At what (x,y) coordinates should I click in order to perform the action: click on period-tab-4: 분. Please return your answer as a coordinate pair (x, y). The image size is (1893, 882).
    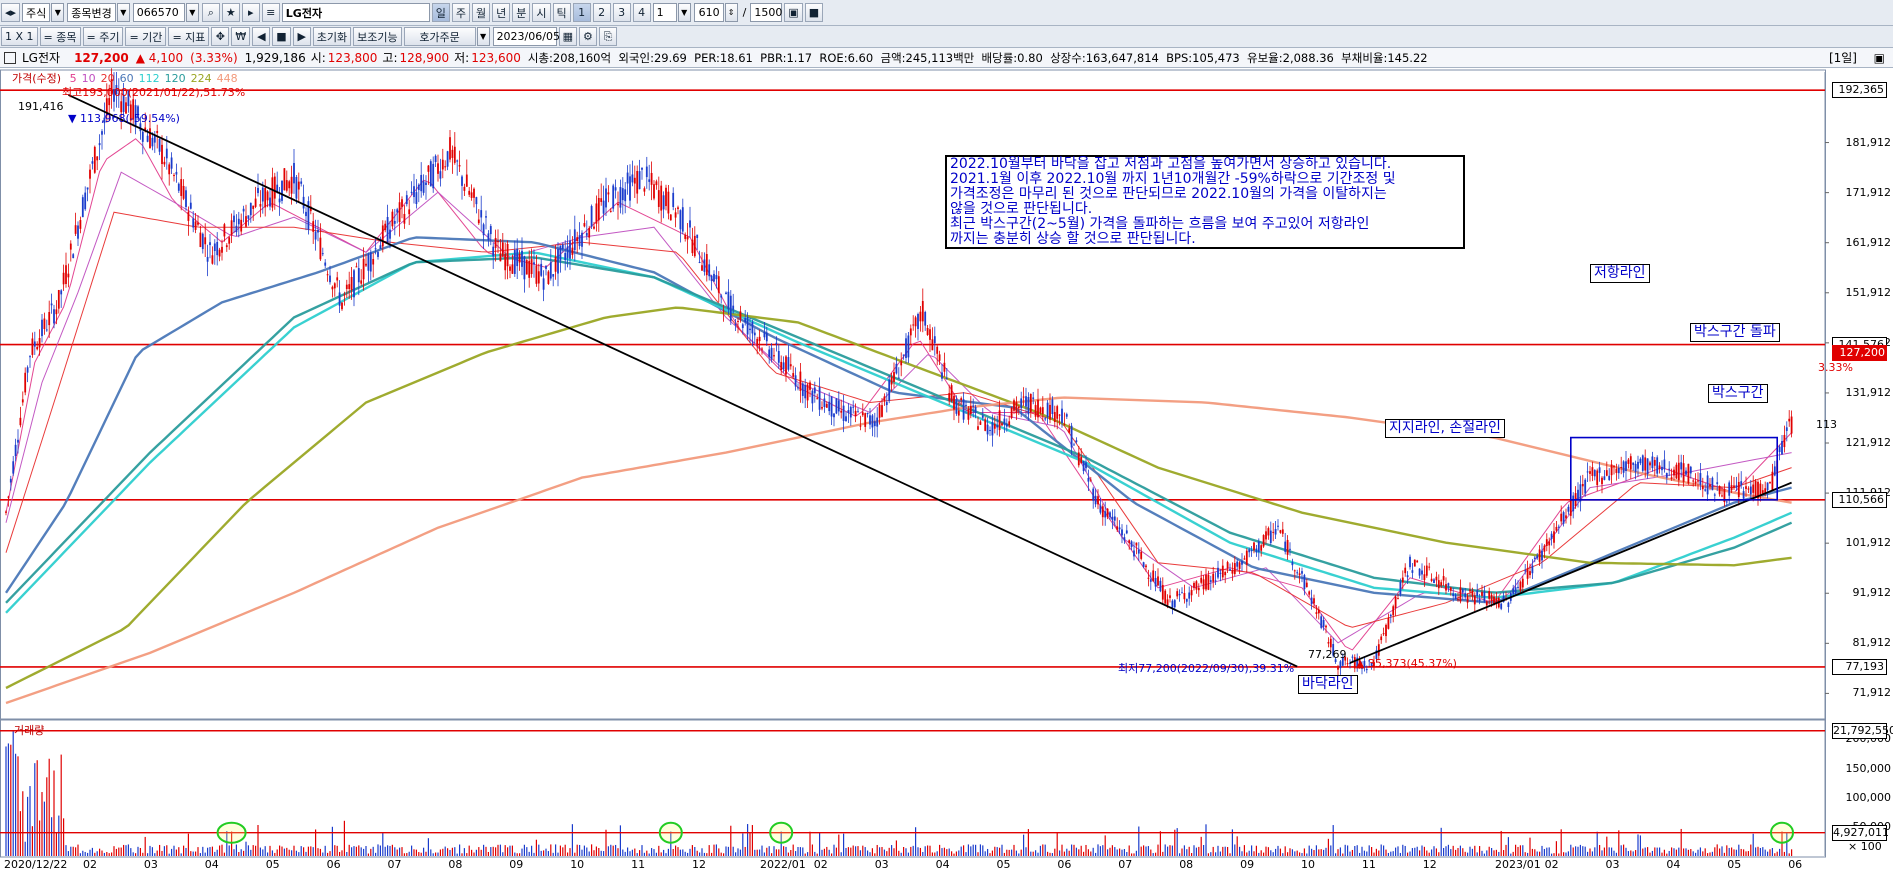
    Looking at the image, I should click on (521, 12).